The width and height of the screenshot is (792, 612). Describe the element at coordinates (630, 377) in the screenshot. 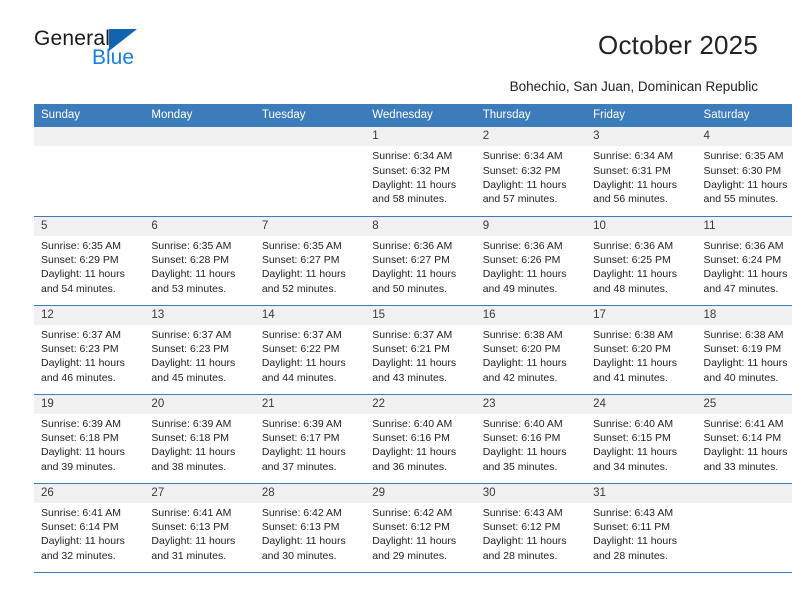

I see `daylight-text-line2: and 41 minutes.` at that location.